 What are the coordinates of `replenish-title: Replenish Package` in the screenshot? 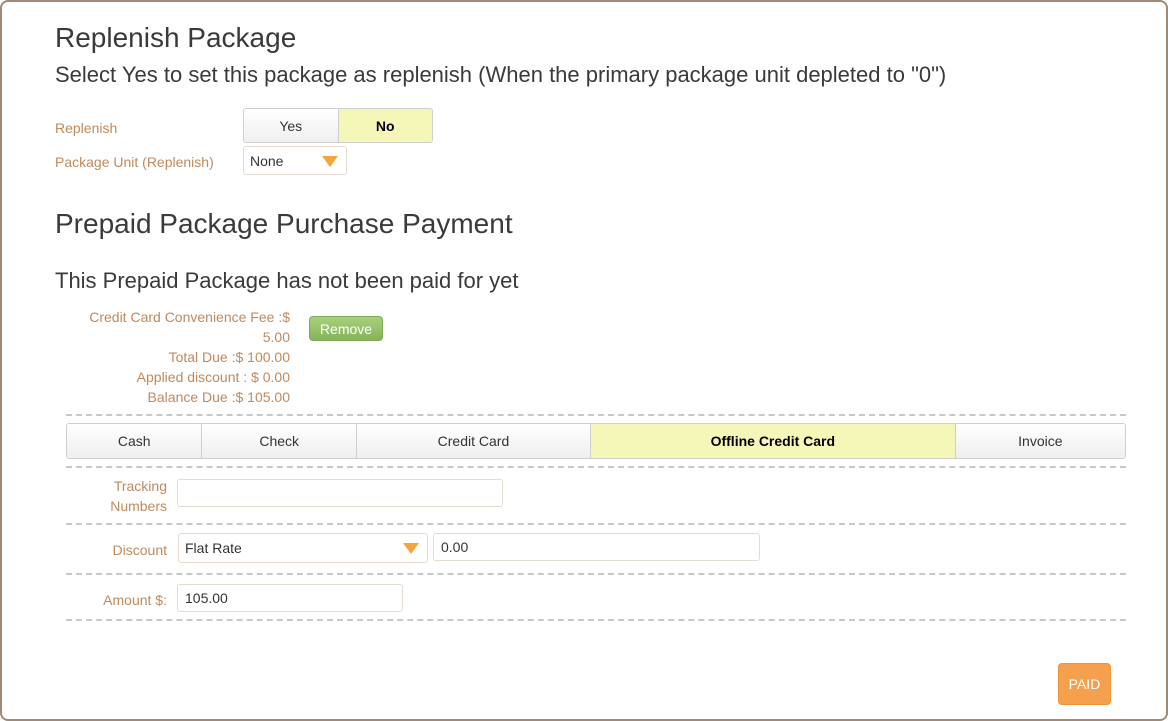 It's located at (176, 37).